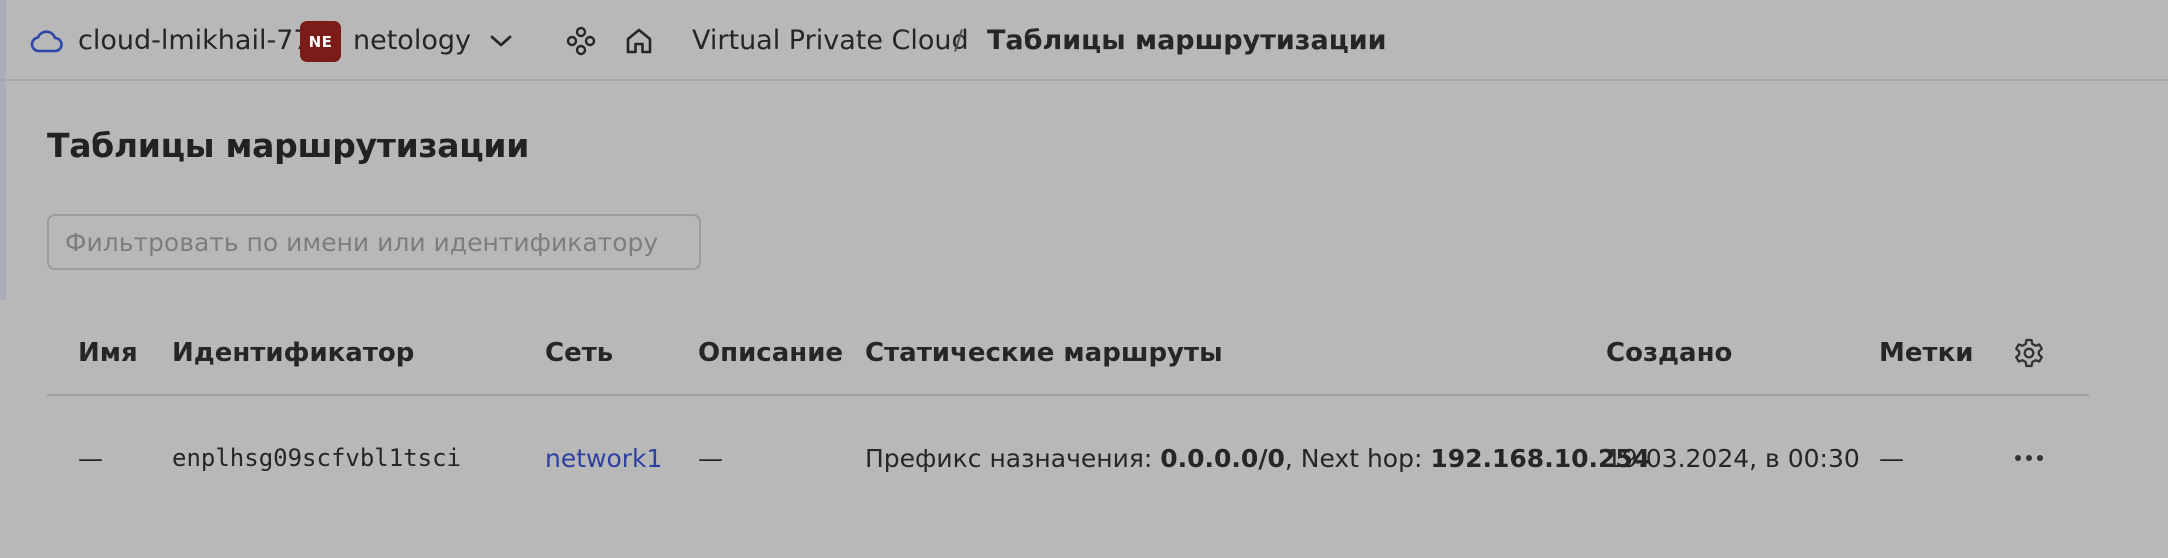  What do you see at coordinates (501, 40) in the screenshot?
I see `chevron-down-icon` at bounding box center [501, 40].